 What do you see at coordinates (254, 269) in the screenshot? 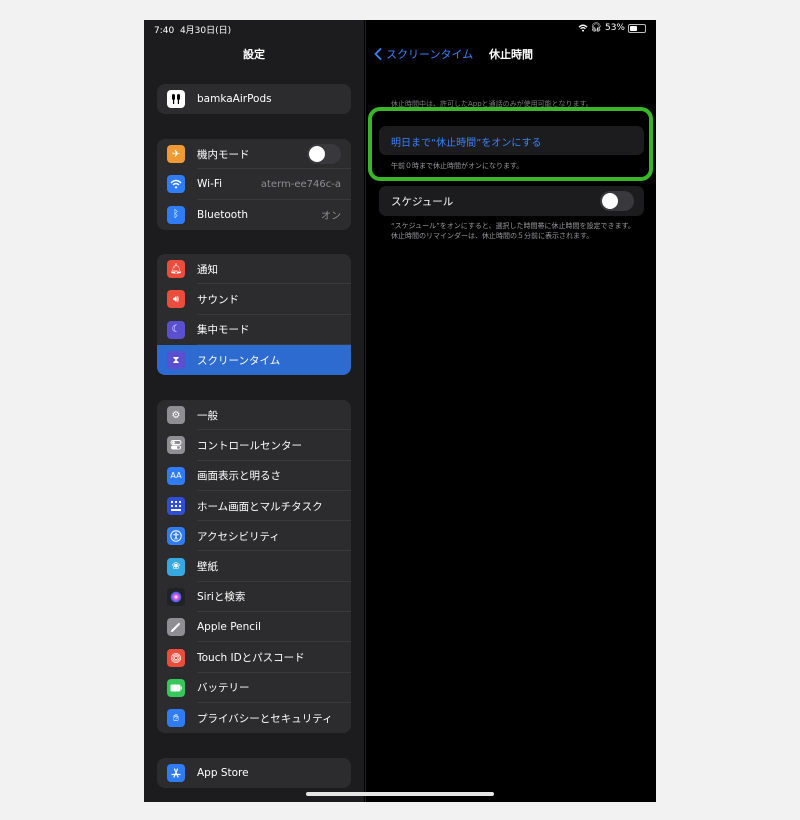
I see `sidebar-item-notifications: 🔔︎ 通知` at bounding box center [254, 269].